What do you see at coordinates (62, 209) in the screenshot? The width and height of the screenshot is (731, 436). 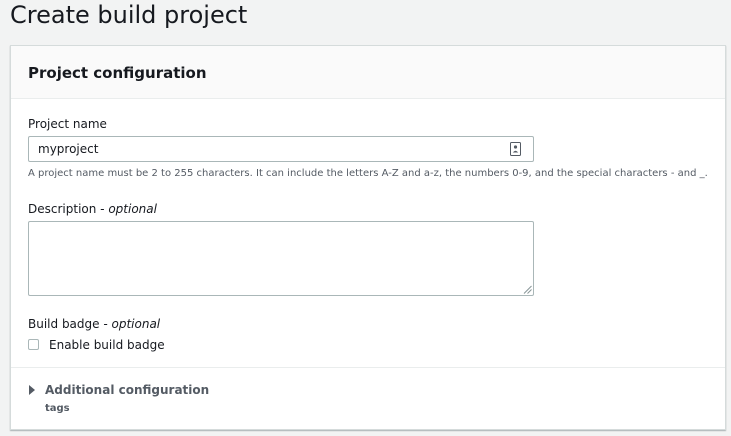 I see `description-label-text: Description` at bounding box center [62, 209].